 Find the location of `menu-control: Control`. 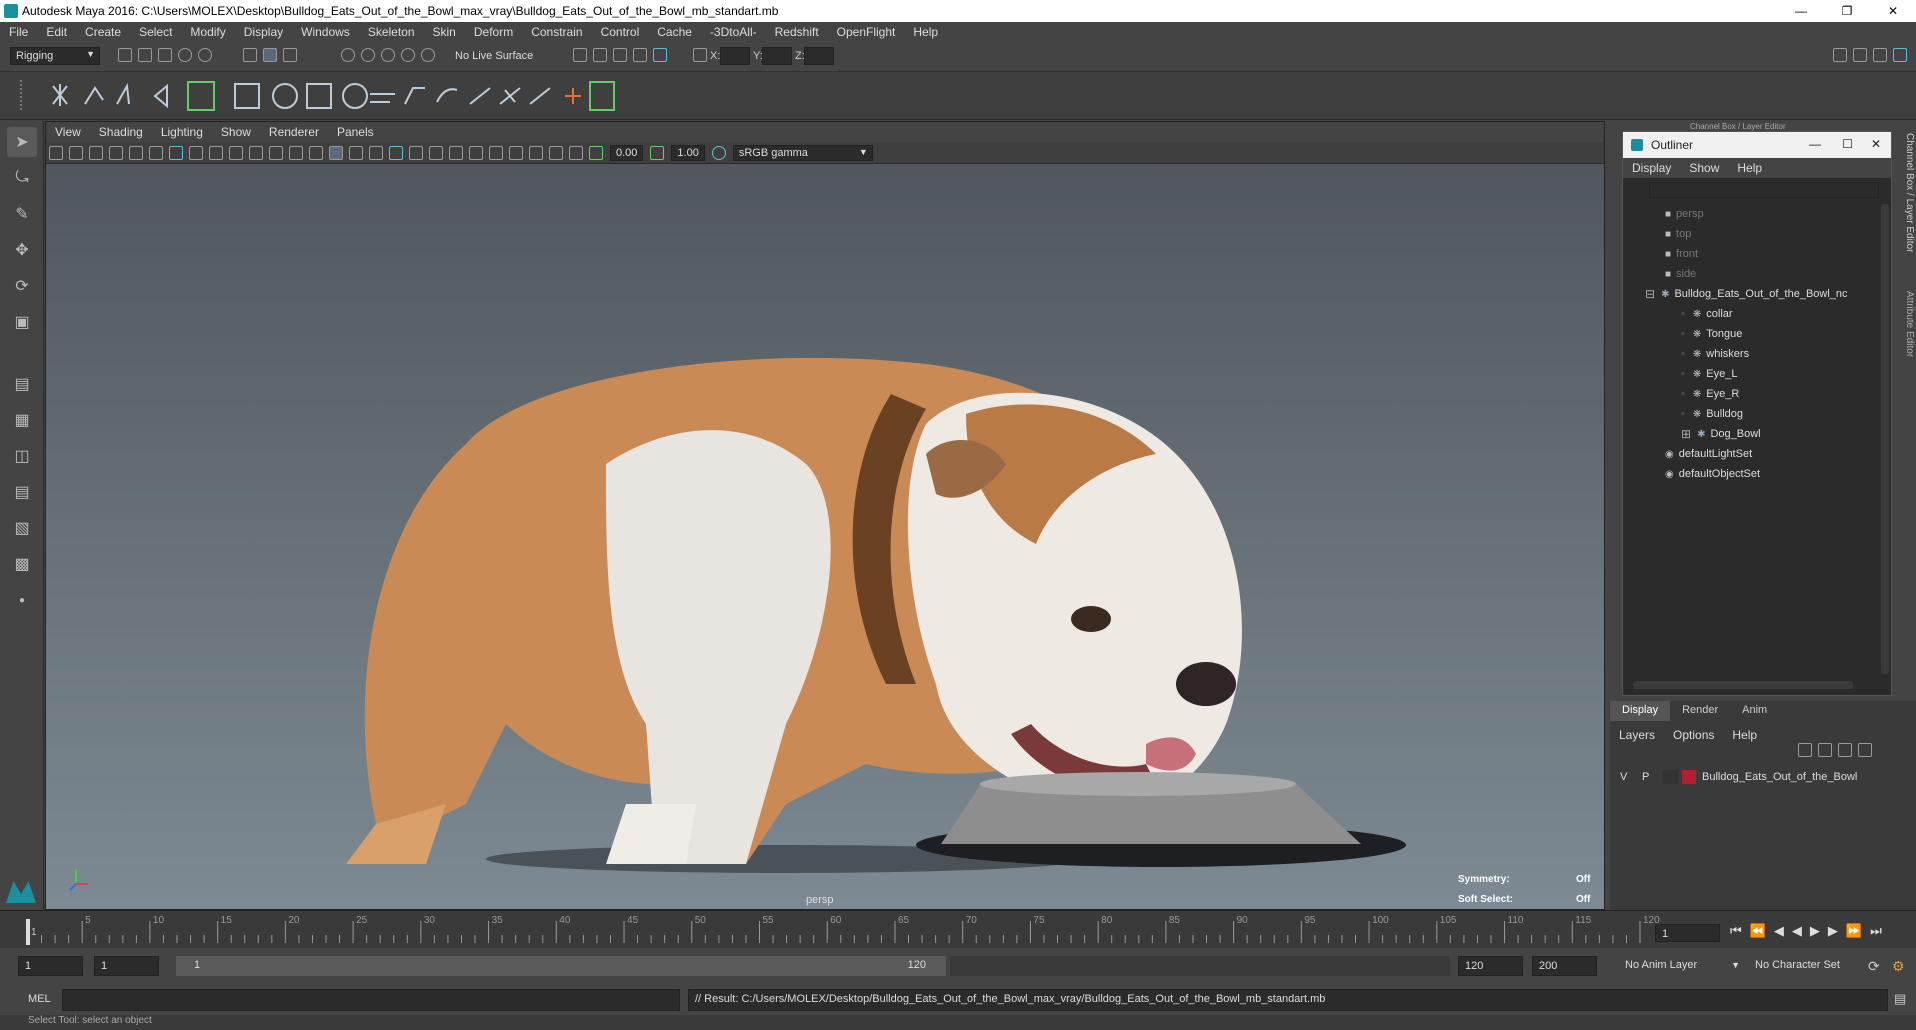

menu-control: Control is located at coordinates (620, 32).